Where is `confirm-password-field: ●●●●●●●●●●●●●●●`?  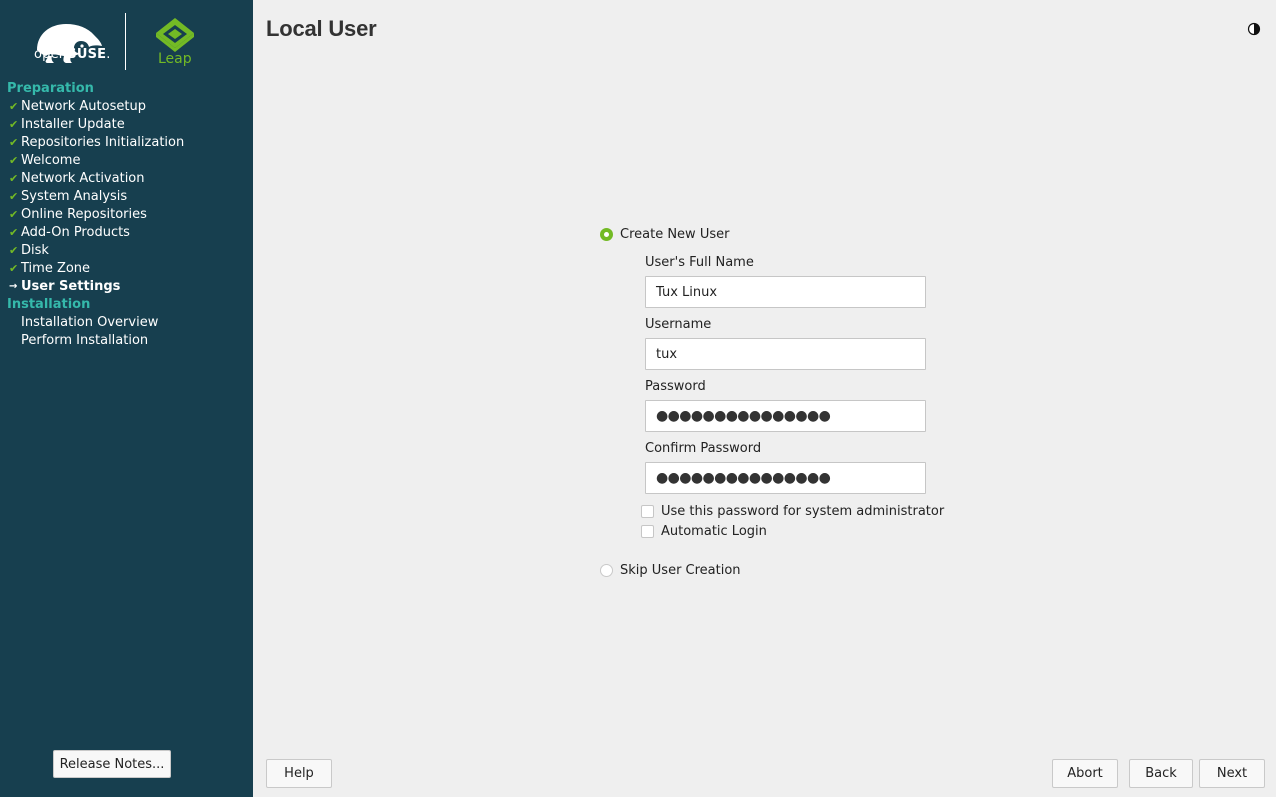 confirm-password-field: ●●●●●●●●●●●●●●● is located at coordinates (785, 478).